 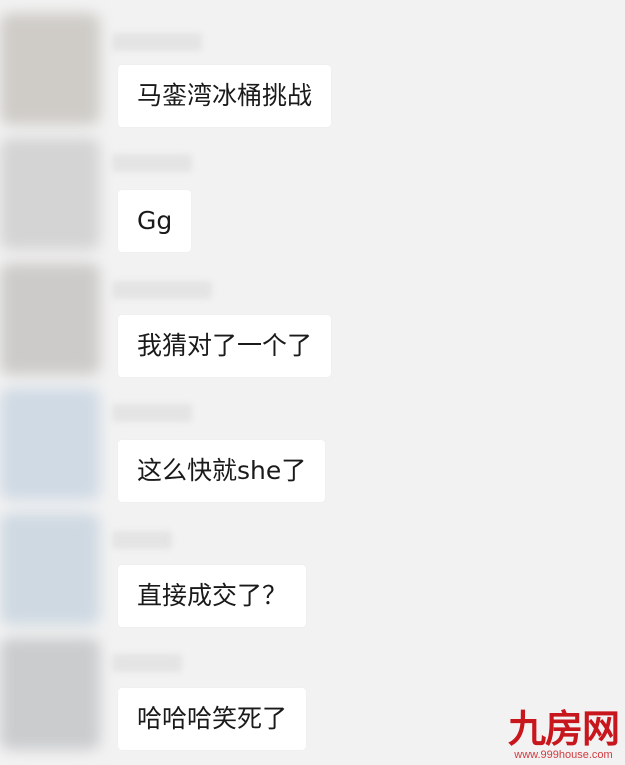 I want to click on watermark-logo: 九房网, so click(x=563, y=728).